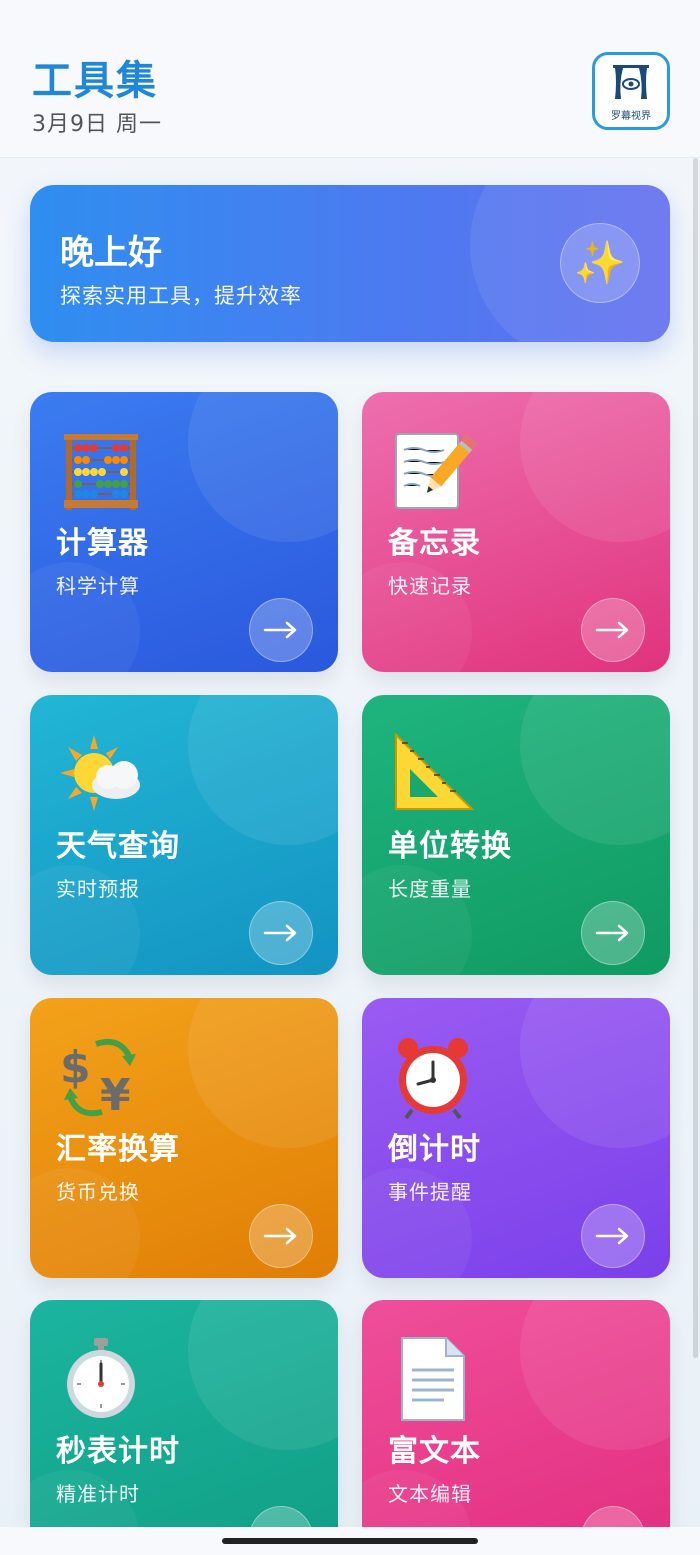 Image resolution: width=700 pixels, height=1555 pixels. Describe the element at coordinates (184, 835) in the screenshot. I see `tool-card-weather: 天气查询 实时预报` at that location.